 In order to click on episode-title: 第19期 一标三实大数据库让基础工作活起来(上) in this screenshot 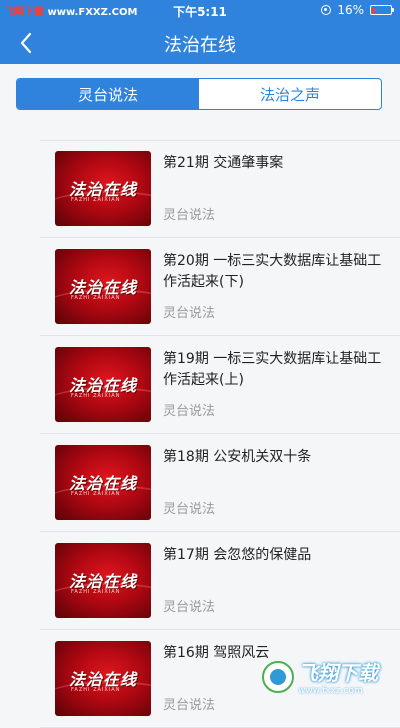, I will do `click(272, 369)`.